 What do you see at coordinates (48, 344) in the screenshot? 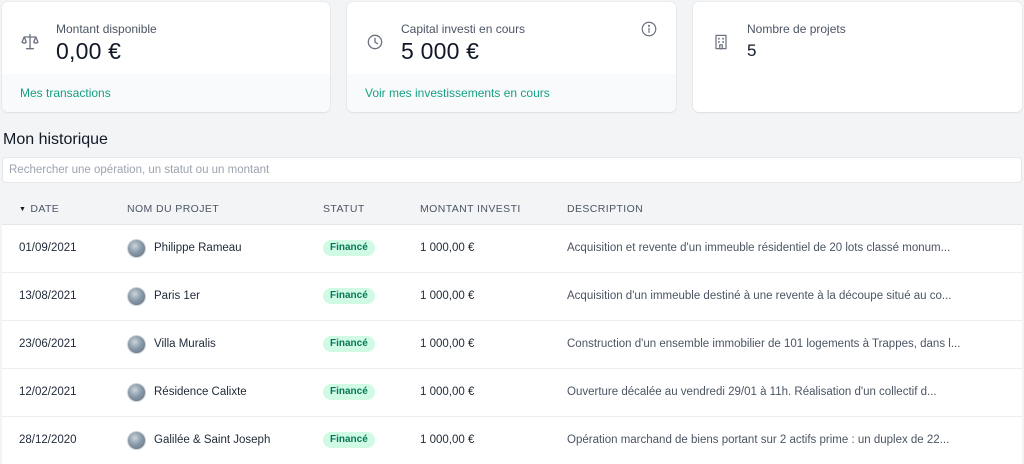
I see `row-date: 23/06/2021` at bounding box center [48, 344].